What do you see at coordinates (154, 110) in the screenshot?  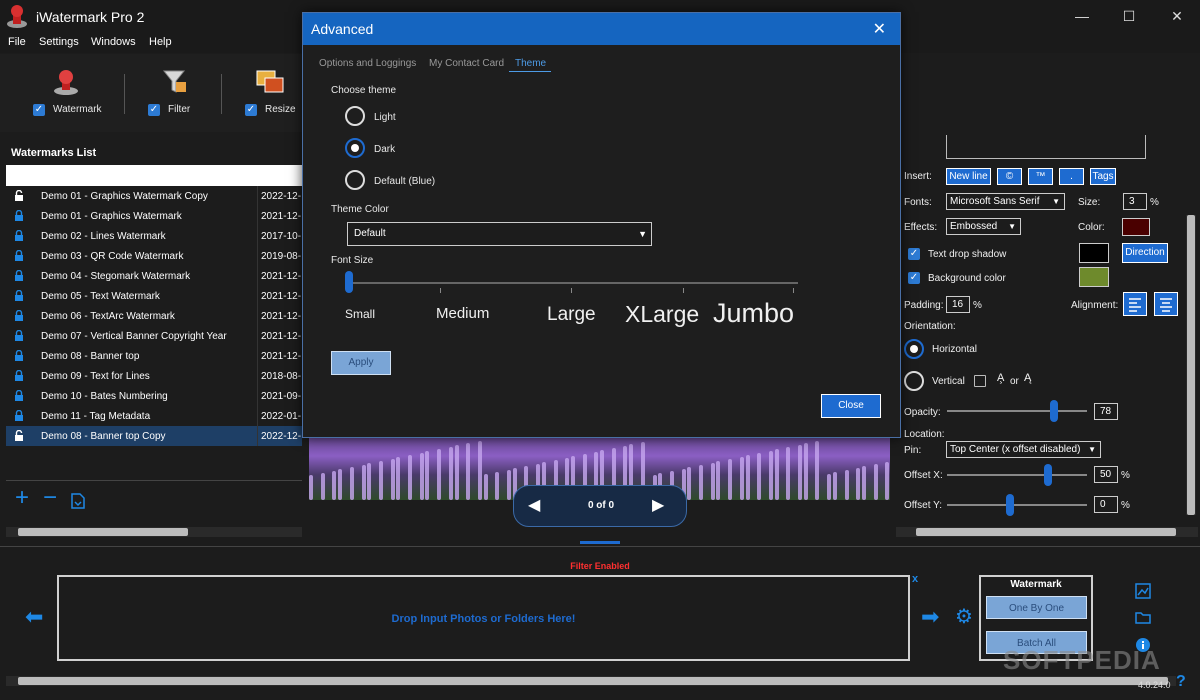 I see `filter-checkbox: ✓` at bounding box center [154, 110].